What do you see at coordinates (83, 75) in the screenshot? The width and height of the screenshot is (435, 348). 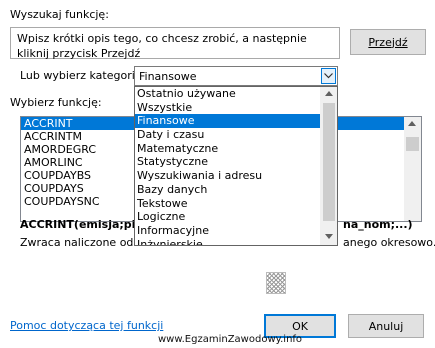 I see `category-label: Lub wybierz kategorię:` at bounding box center [83, 75].